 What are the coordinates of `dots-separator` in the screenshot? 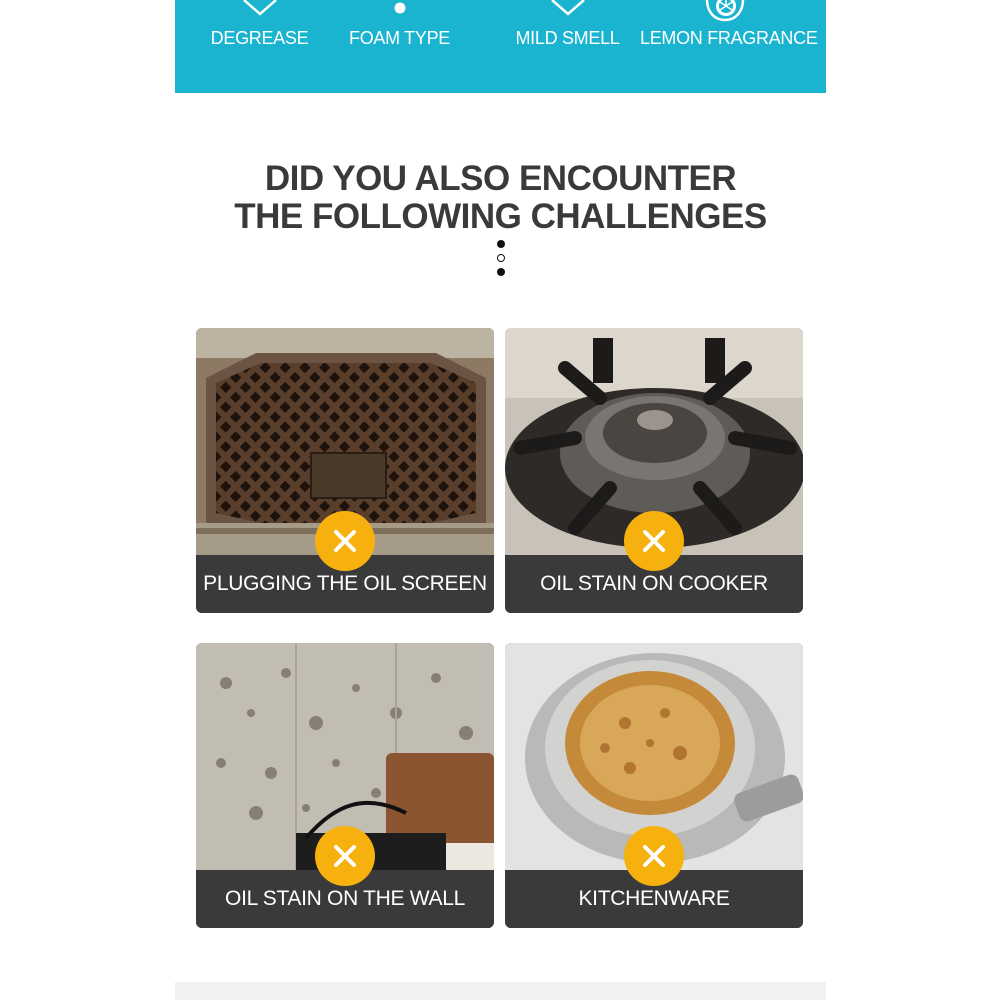 It's located at (501, 261).